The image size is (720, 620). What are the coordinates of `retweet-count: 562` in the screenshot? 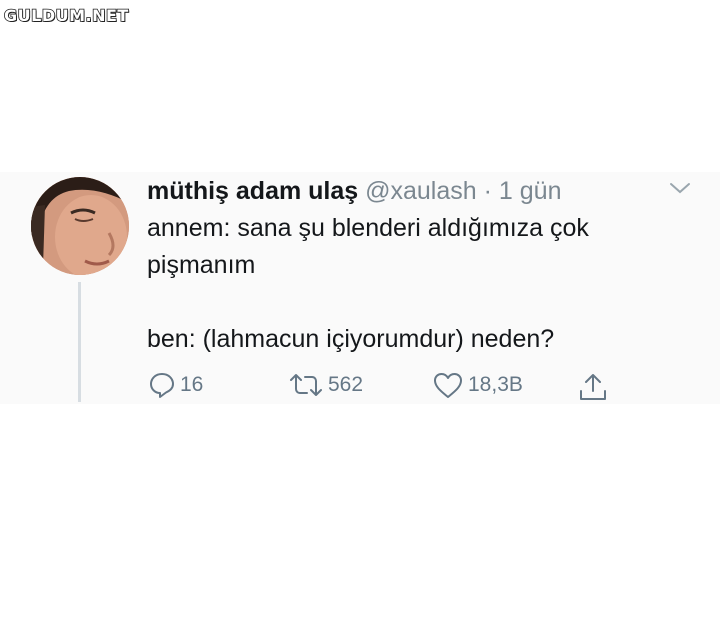 It's located at (346, 384).